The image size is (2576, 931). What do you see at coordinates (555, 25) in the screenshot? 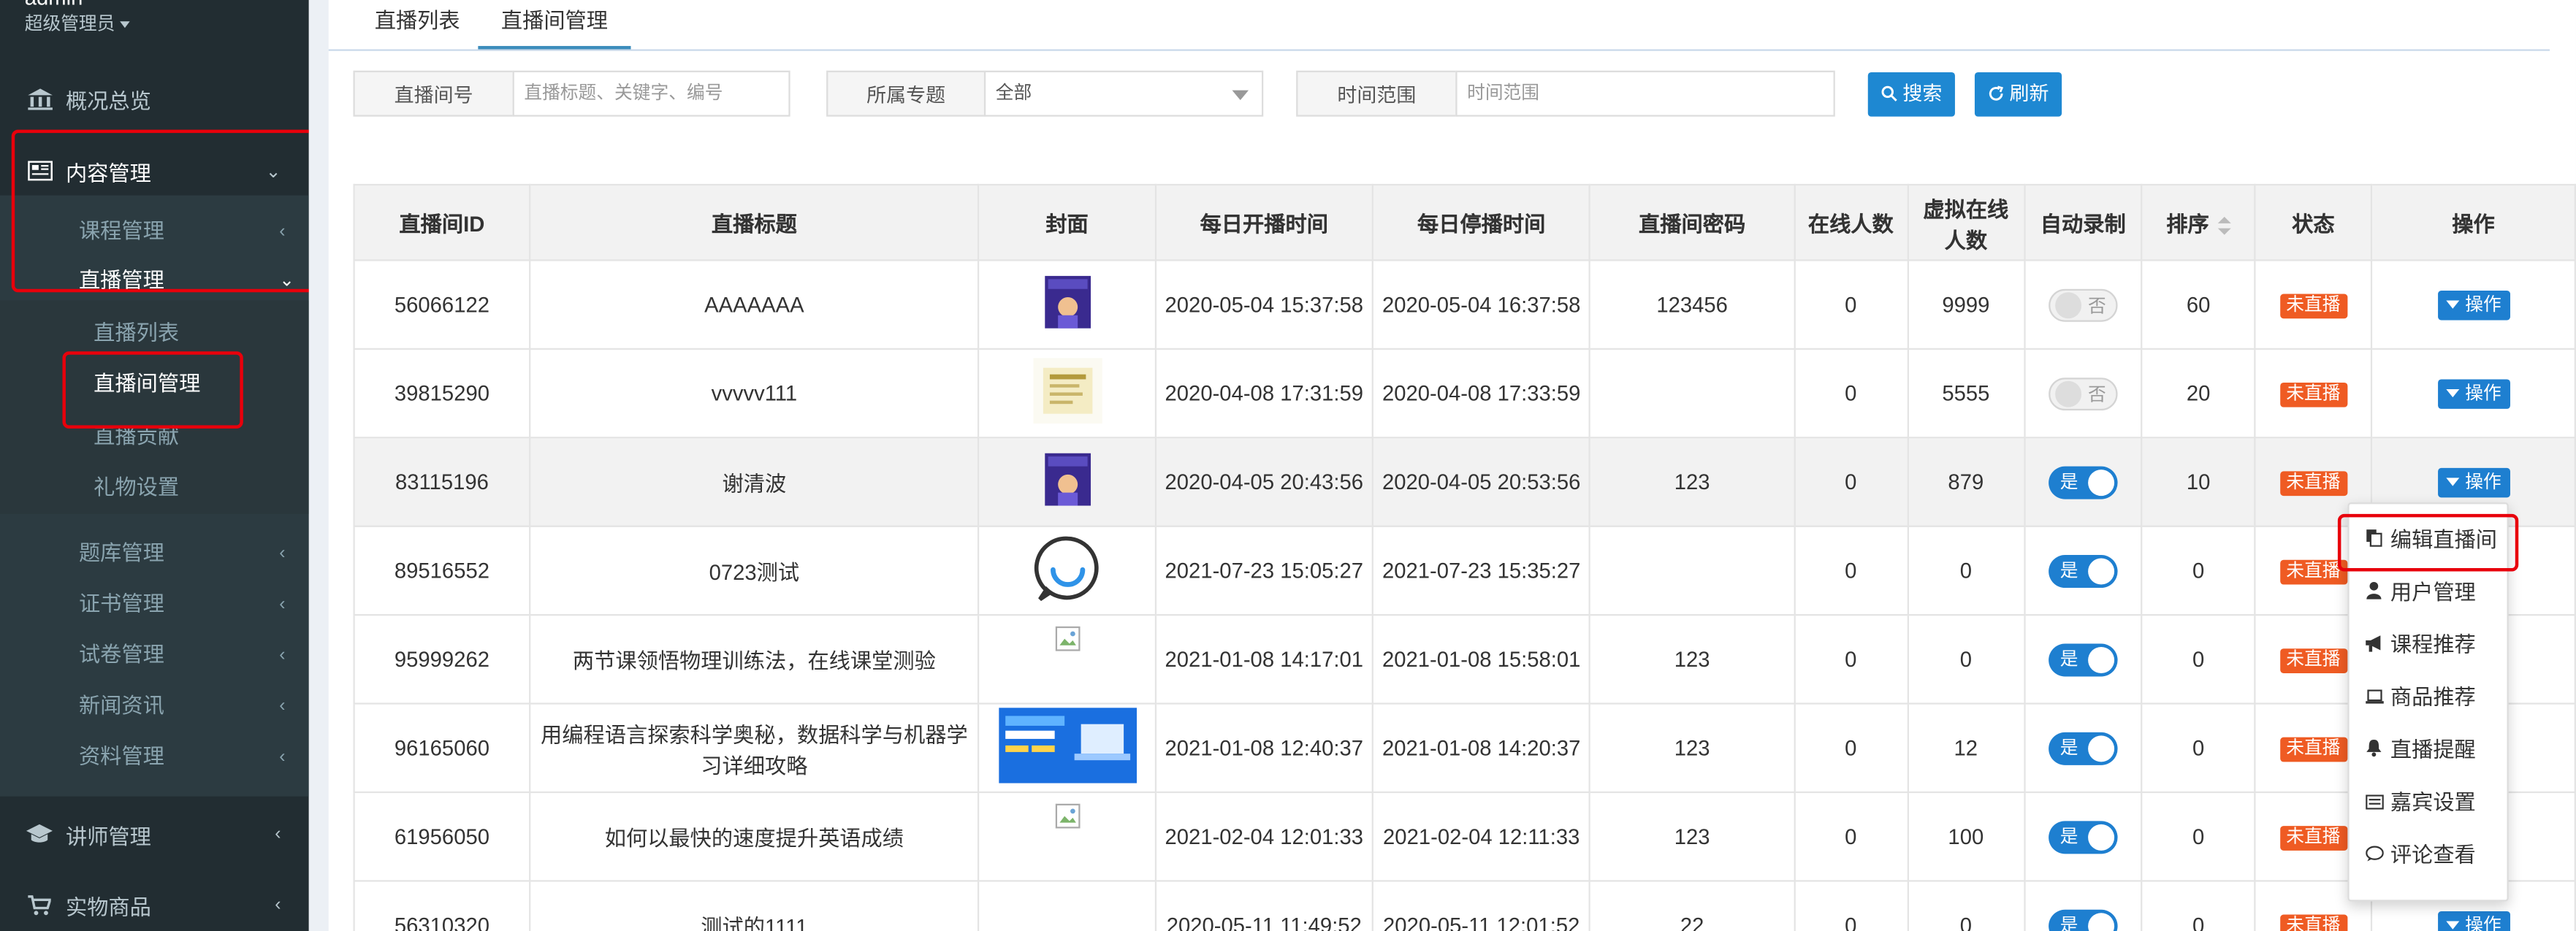
I see `tab-live-room: 直播间管理` at bounding box center [555, 25].